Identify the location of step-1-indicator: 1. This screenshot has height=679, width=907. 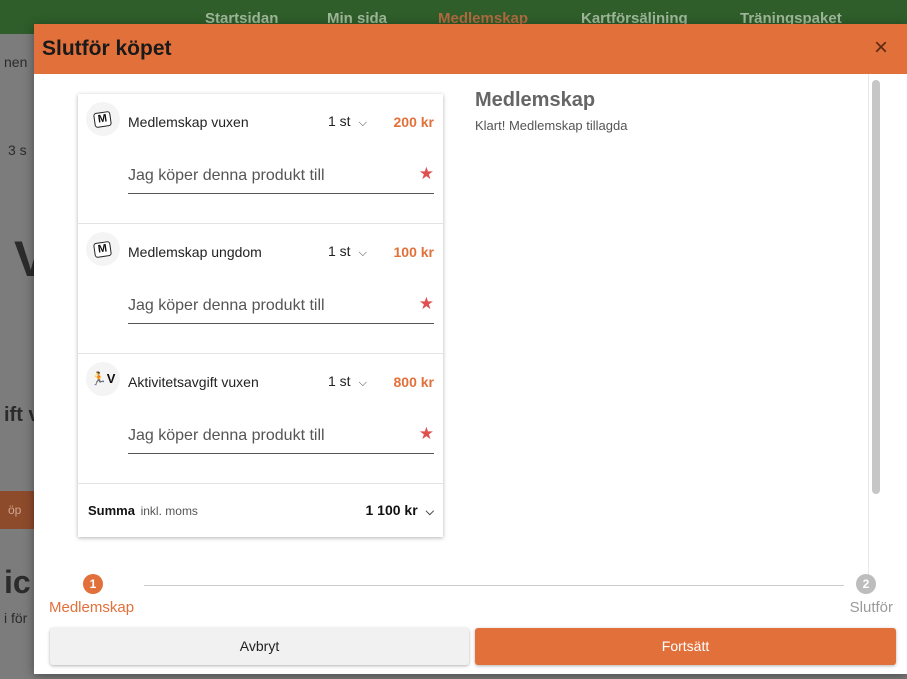
(93, 584).